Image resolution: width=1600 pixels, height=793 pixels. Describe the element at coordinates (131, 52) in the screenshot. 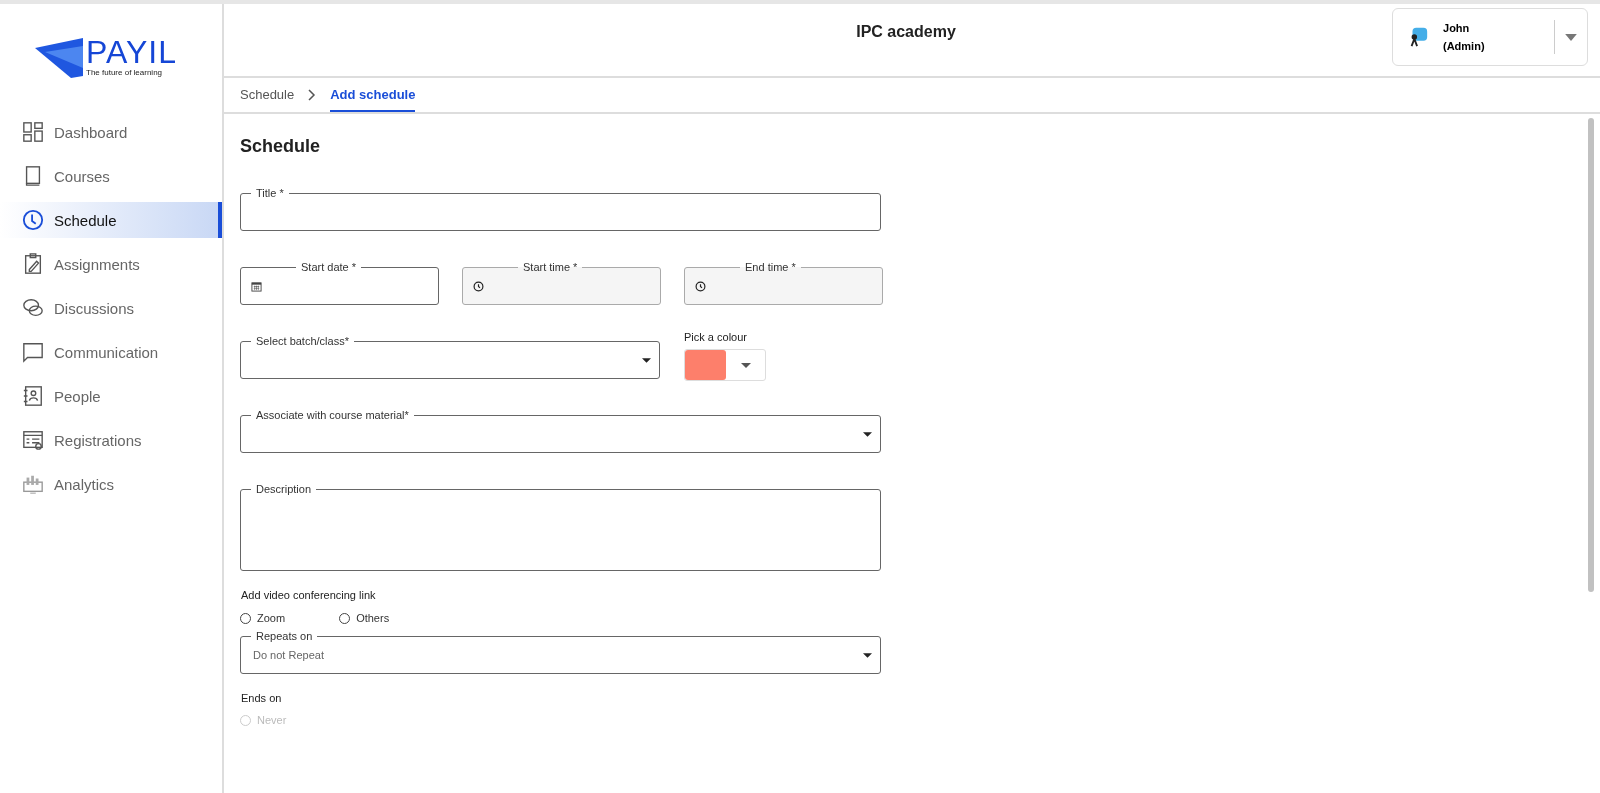

I see `logo-wordmark: PAYIL` at that location.